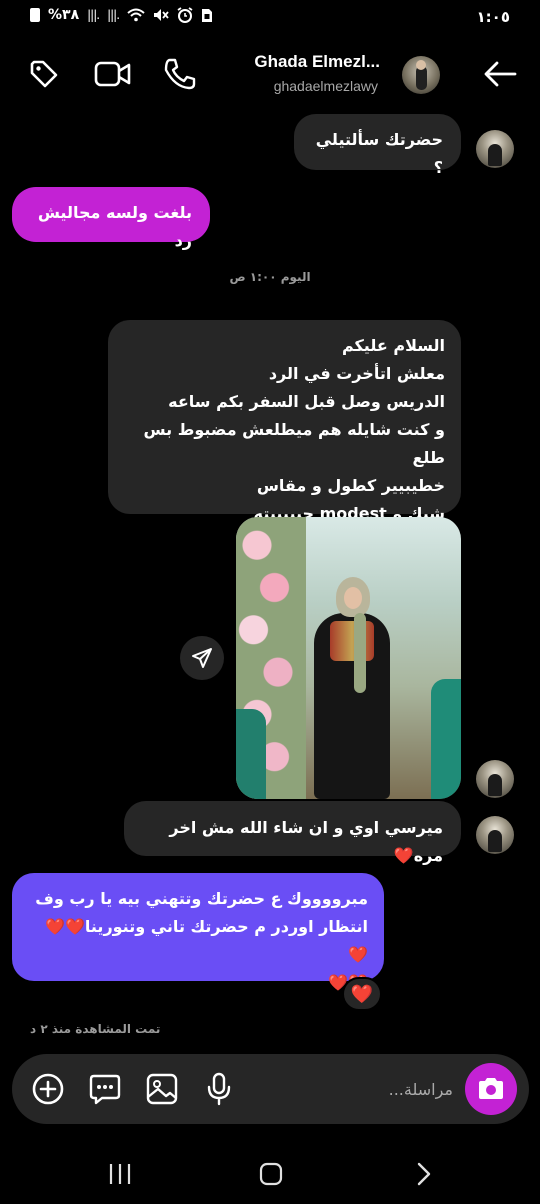 This screenshot has height=1204, width=540. I want to click on message-line: خطيبيير كطول و مقاس, so click(350, 485).